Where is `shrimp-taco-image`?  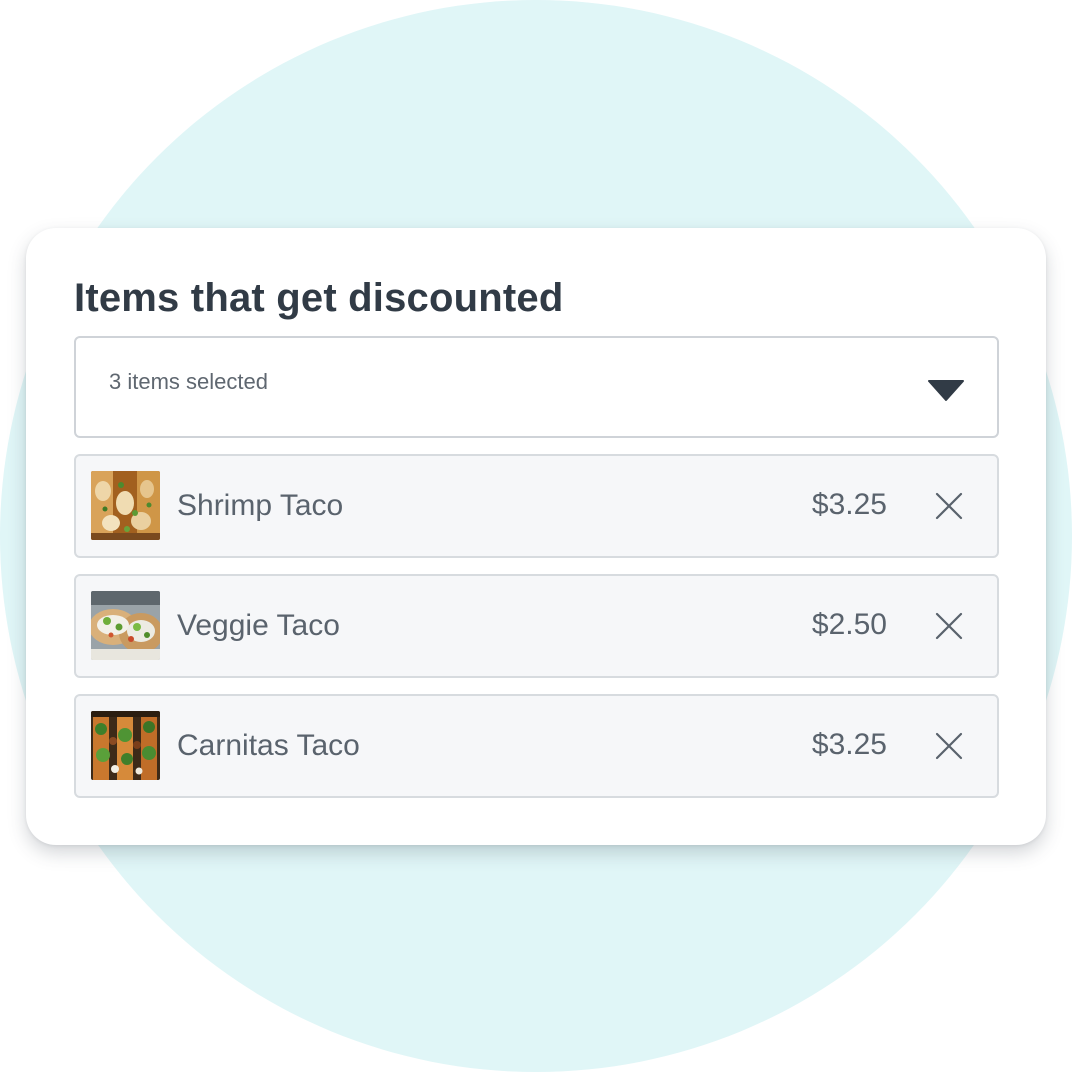
shrimp-taco-image is located at coordinates (125, 505).